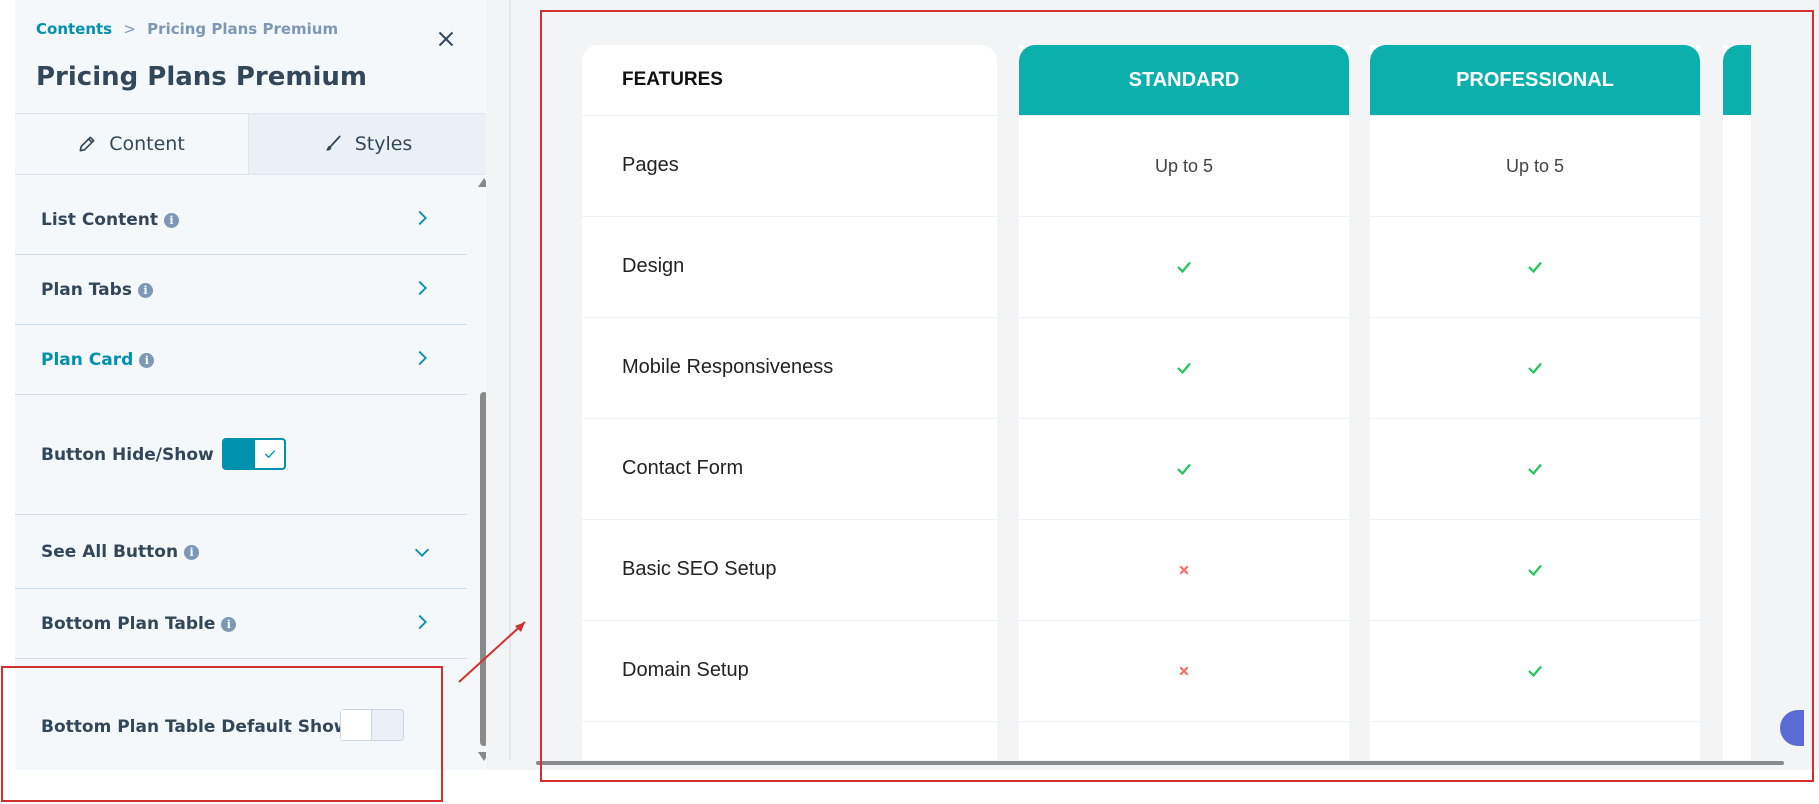 The width and height of the screenshot is (1819, 804). I want to click on button-hide-show-toggle, so click(254, 454).